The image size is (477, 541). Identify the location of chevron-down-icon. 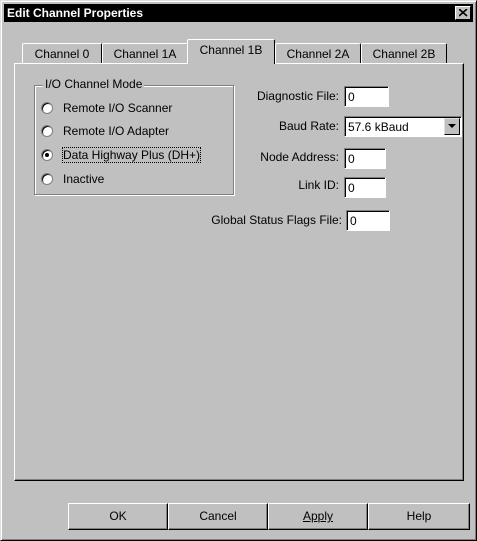
(452, 126).